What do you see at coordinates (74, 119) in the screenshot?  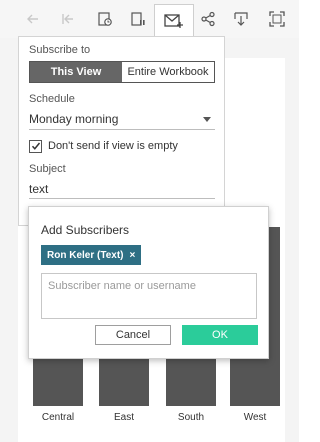 I see `schedule-value: Monday morning` at bounding box center [74, 119].